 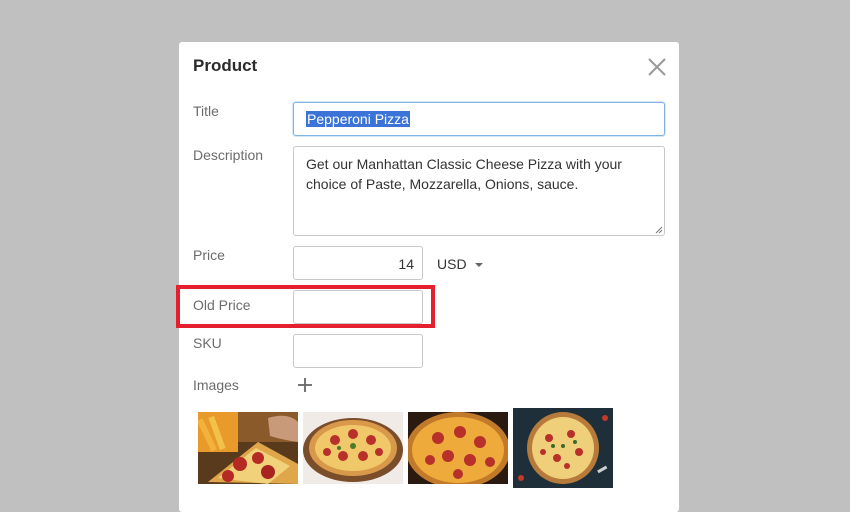 I want to click on pizza-dark-table-image, so click(x=563, y=448).